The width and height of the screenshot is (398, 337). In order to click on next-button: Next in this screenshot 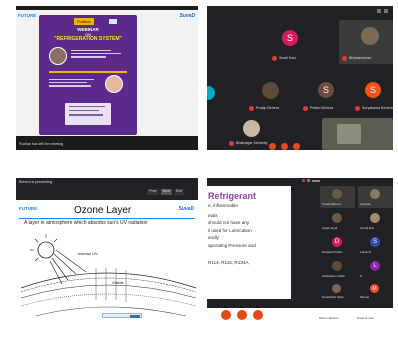, I will do `click(166, 192)`.